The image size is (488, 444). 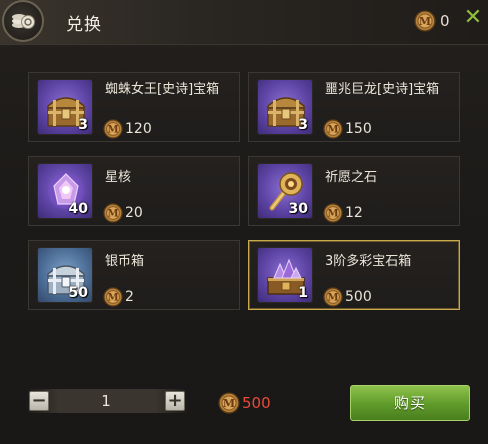 What do you see at coordinates (125, 261) in the screenshot?
I see `item-name: 银币箱` at bounding box center [125, 261].